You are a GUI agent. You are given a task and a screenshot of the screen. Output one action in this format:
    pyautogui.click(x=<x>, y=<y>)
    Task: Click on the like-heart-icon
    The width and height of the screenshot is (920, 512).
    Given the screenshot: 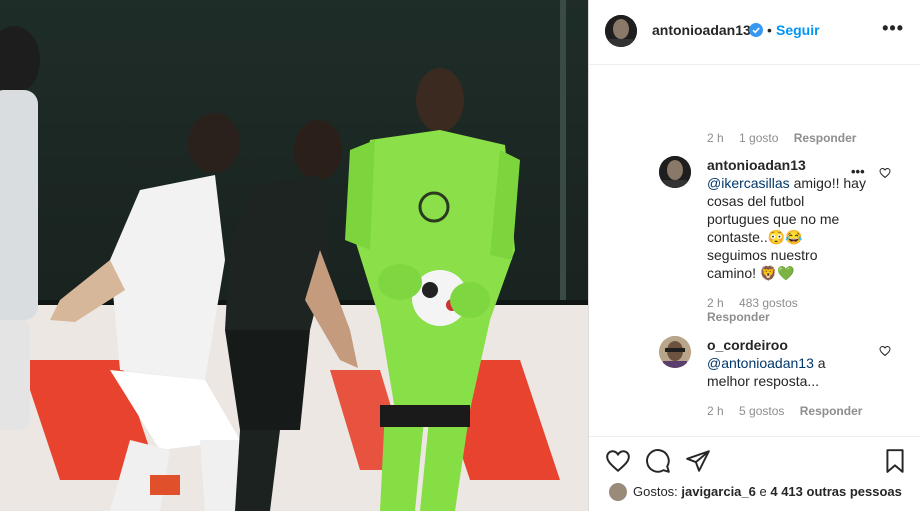 What is the action you would take?
    pyautogui.click(x=618, y=461)
    